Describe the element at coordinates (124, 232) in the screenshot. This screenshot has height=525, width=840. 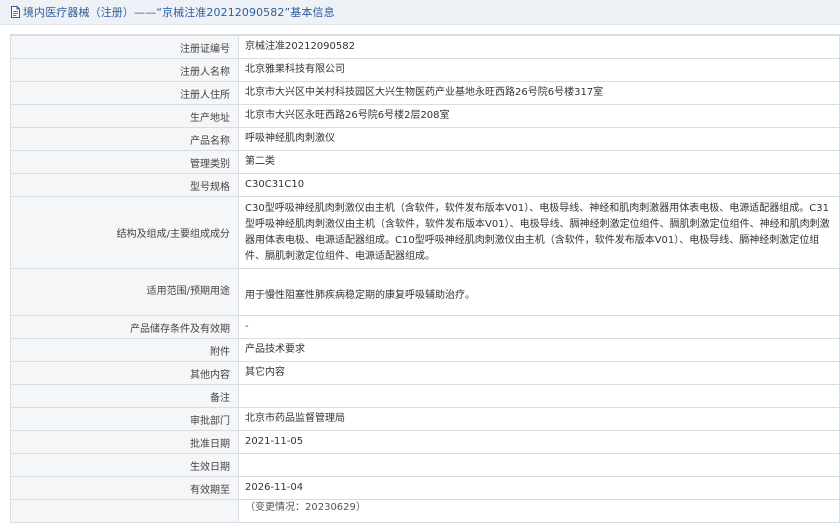
I see `row-label: 结构及组成/主要组成成分` at that location.